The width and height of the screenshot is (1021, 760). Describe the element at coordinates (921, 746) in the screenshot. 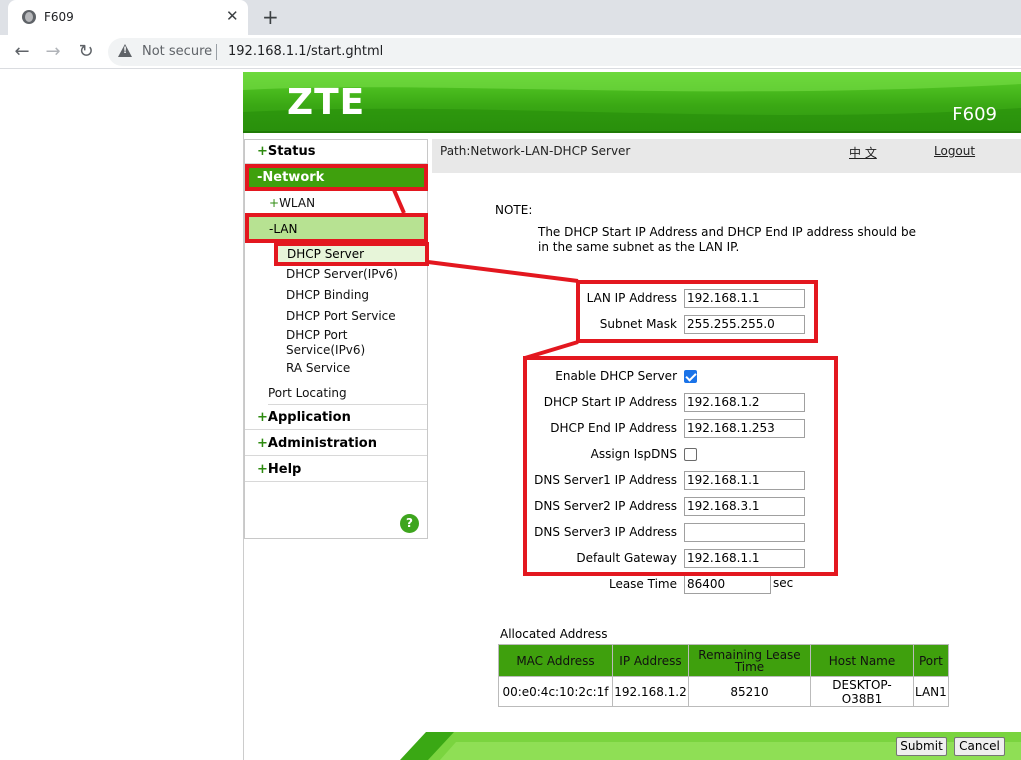

I see `submit-button: Submit` at that location.